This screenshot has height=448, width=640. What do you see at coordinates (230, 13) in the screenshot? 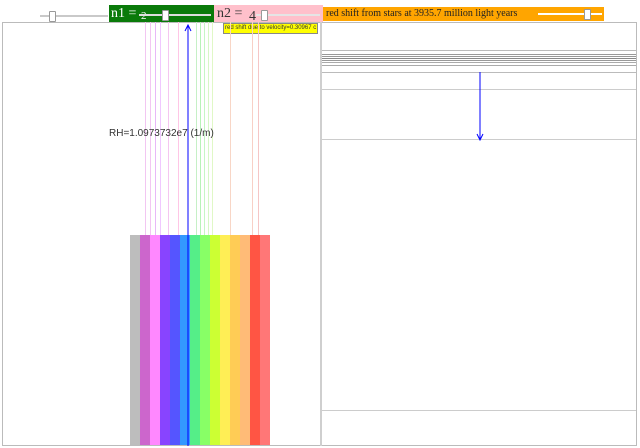
I see `n2-label: n2 =` at bounding box center [230, 13].